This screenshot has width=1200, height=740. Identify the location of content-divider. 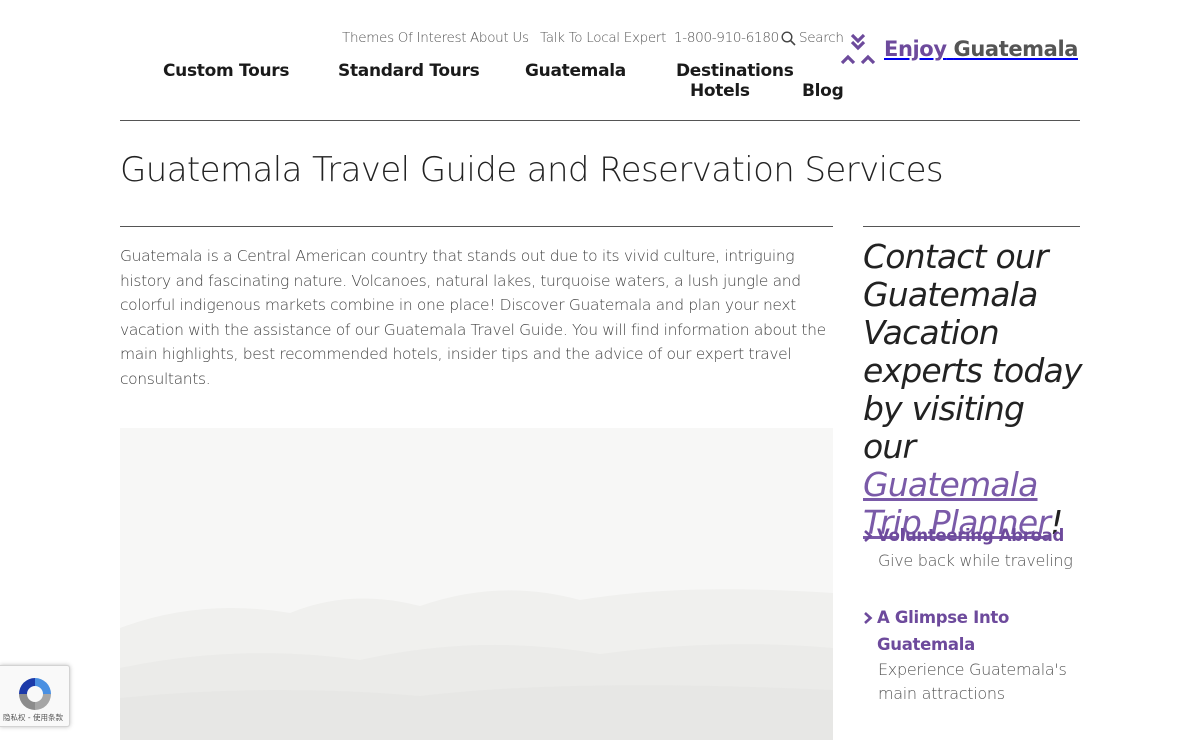
(476, 226).